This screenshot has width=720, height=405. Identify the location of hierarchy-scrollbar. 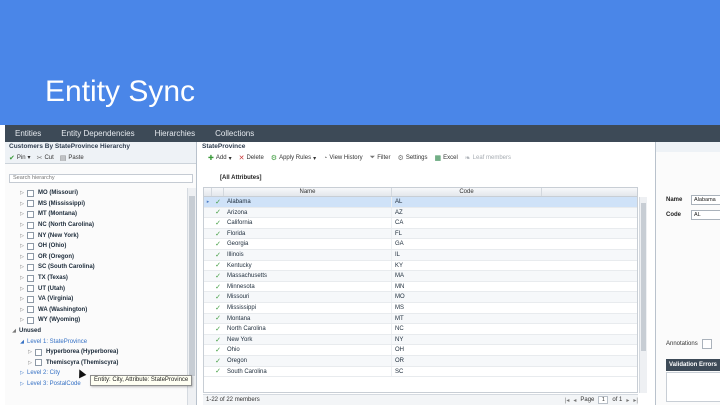
(191, 296).